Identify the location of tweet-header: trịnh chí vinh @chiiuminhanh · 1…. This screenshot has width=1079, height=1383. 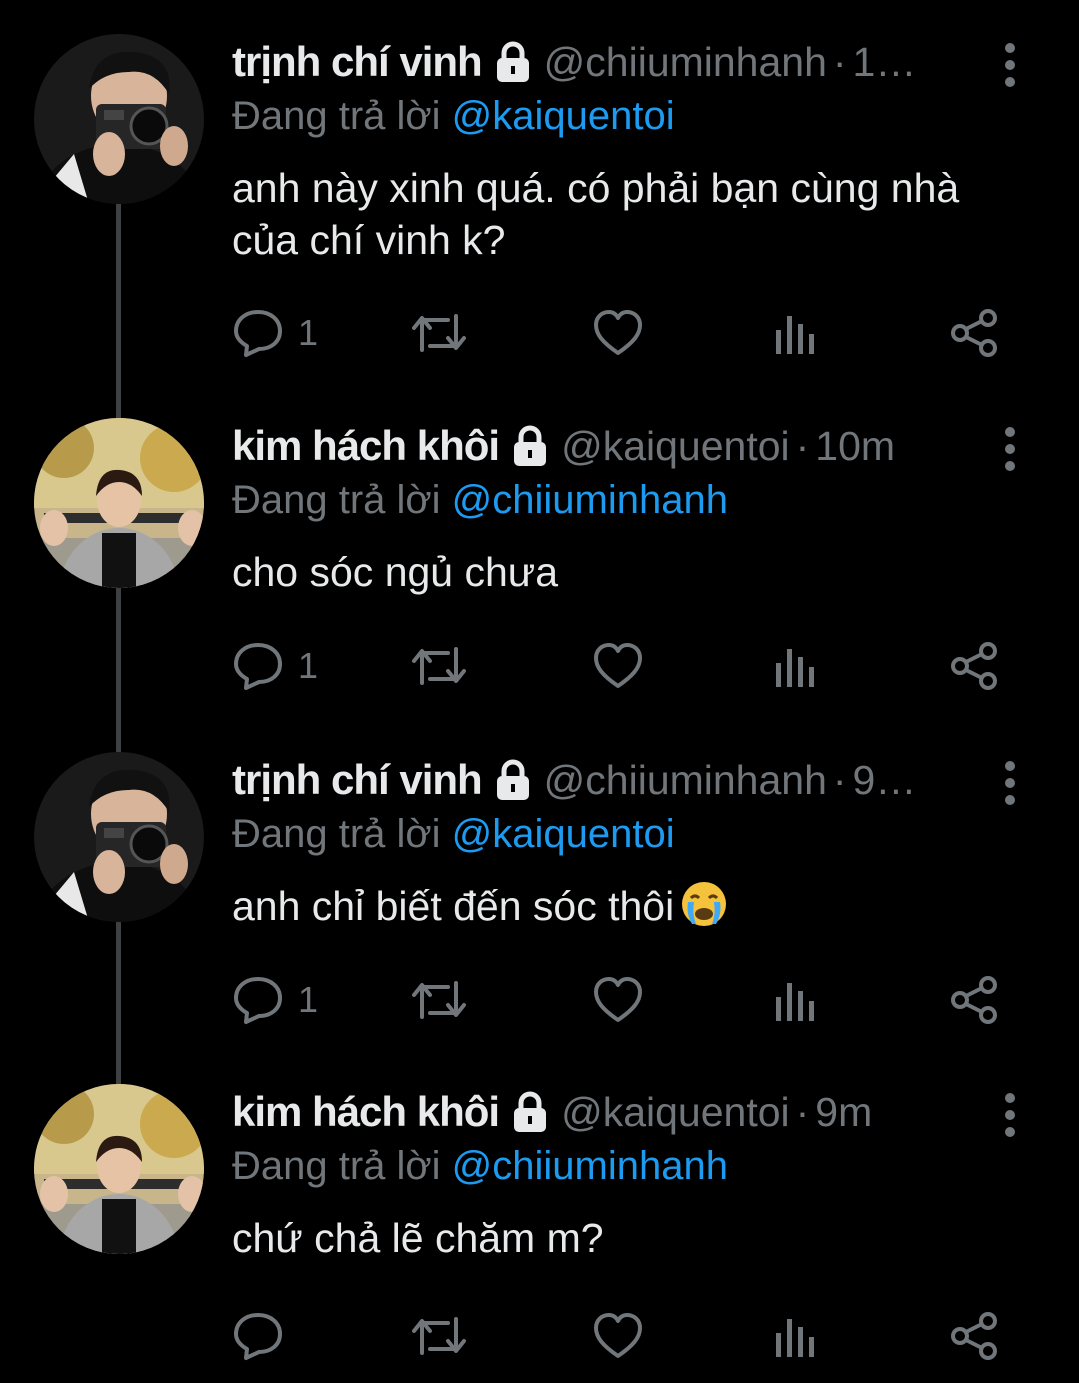
(574, 62).